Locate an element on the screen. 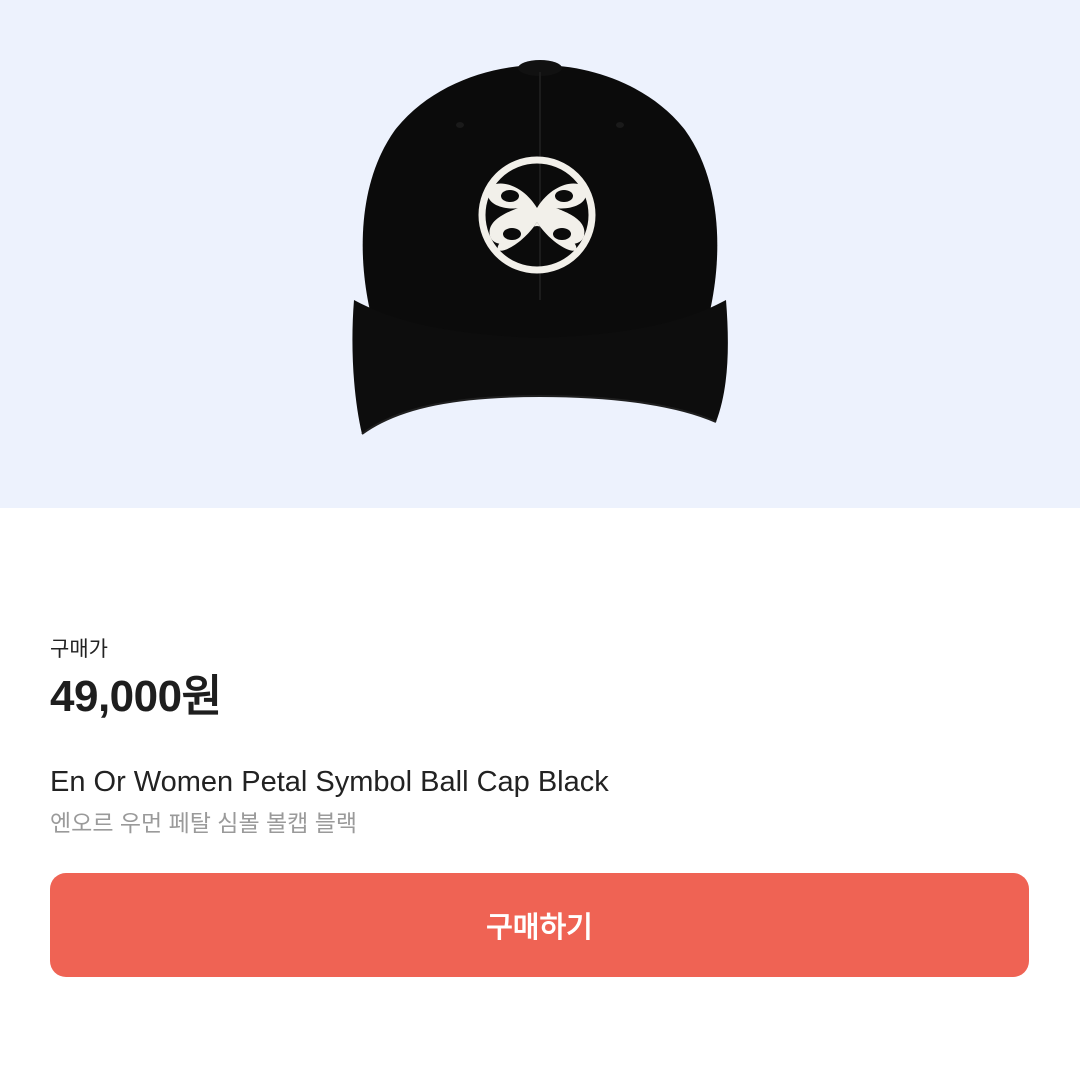 The width and height of the screenshot is (1080, 1080). product-image is located at coordinates (540, 247).